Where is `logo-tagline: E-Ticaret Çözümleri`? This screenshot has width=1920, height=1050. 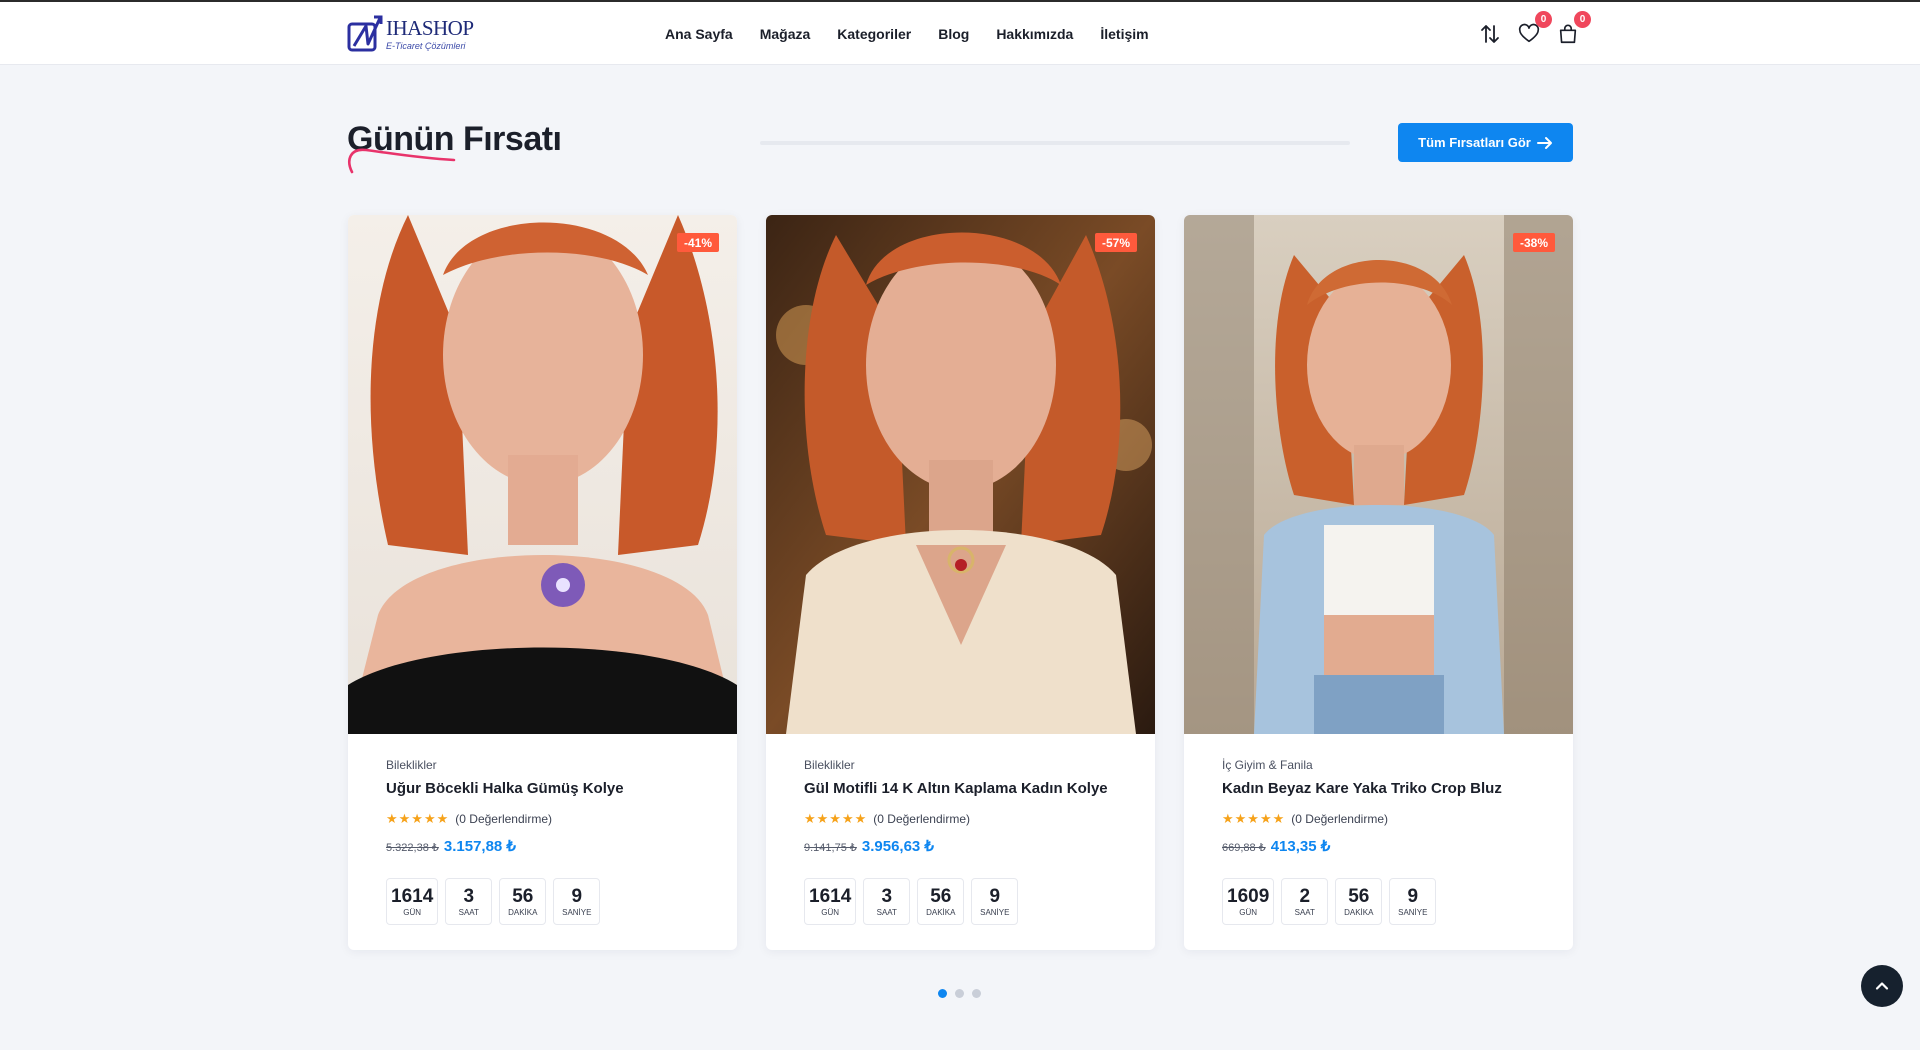
logo-tagline: E-Ticaret Çözümleri is located at coordinates (426, 45).